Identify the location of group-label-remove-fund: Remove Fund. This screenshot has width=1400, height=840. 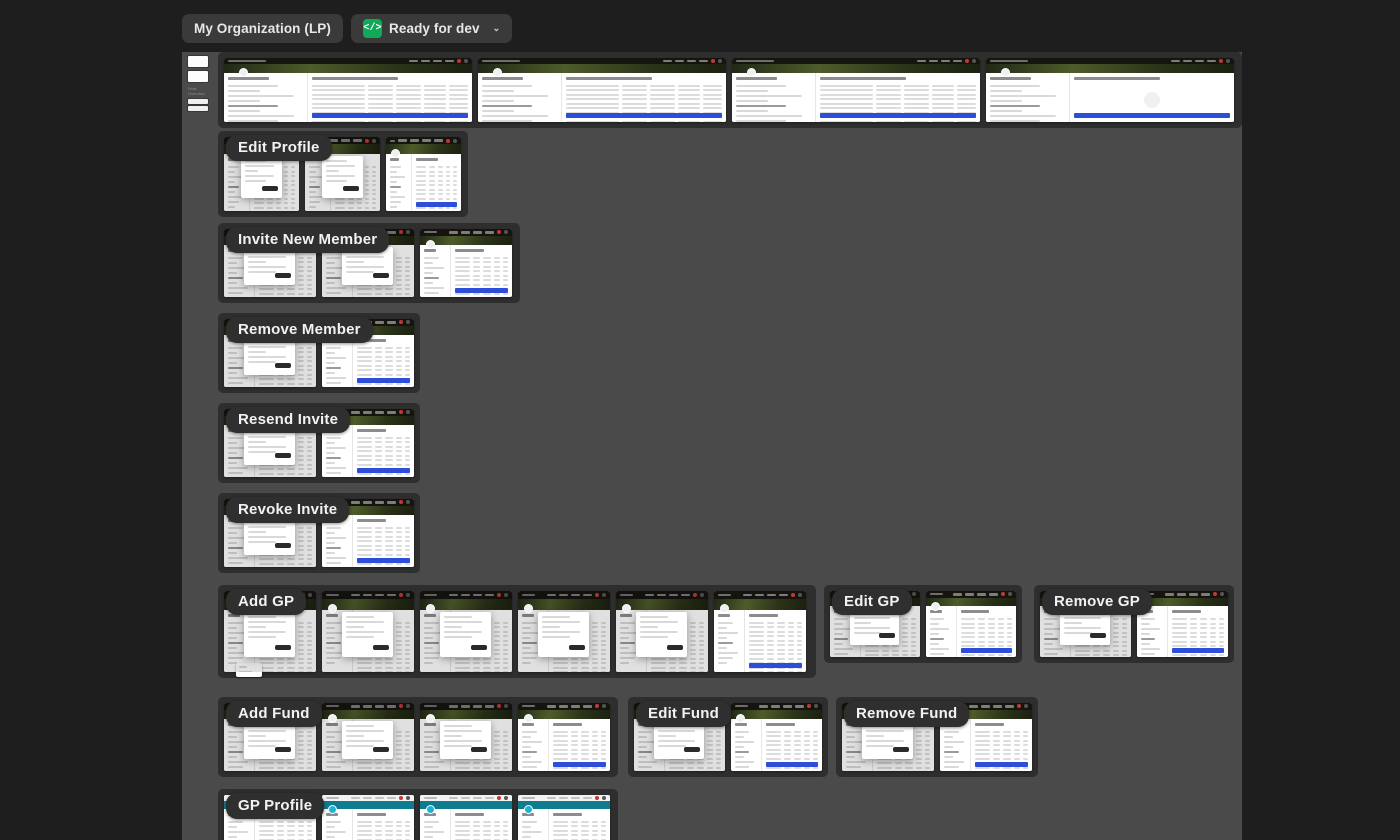
(907, 714).